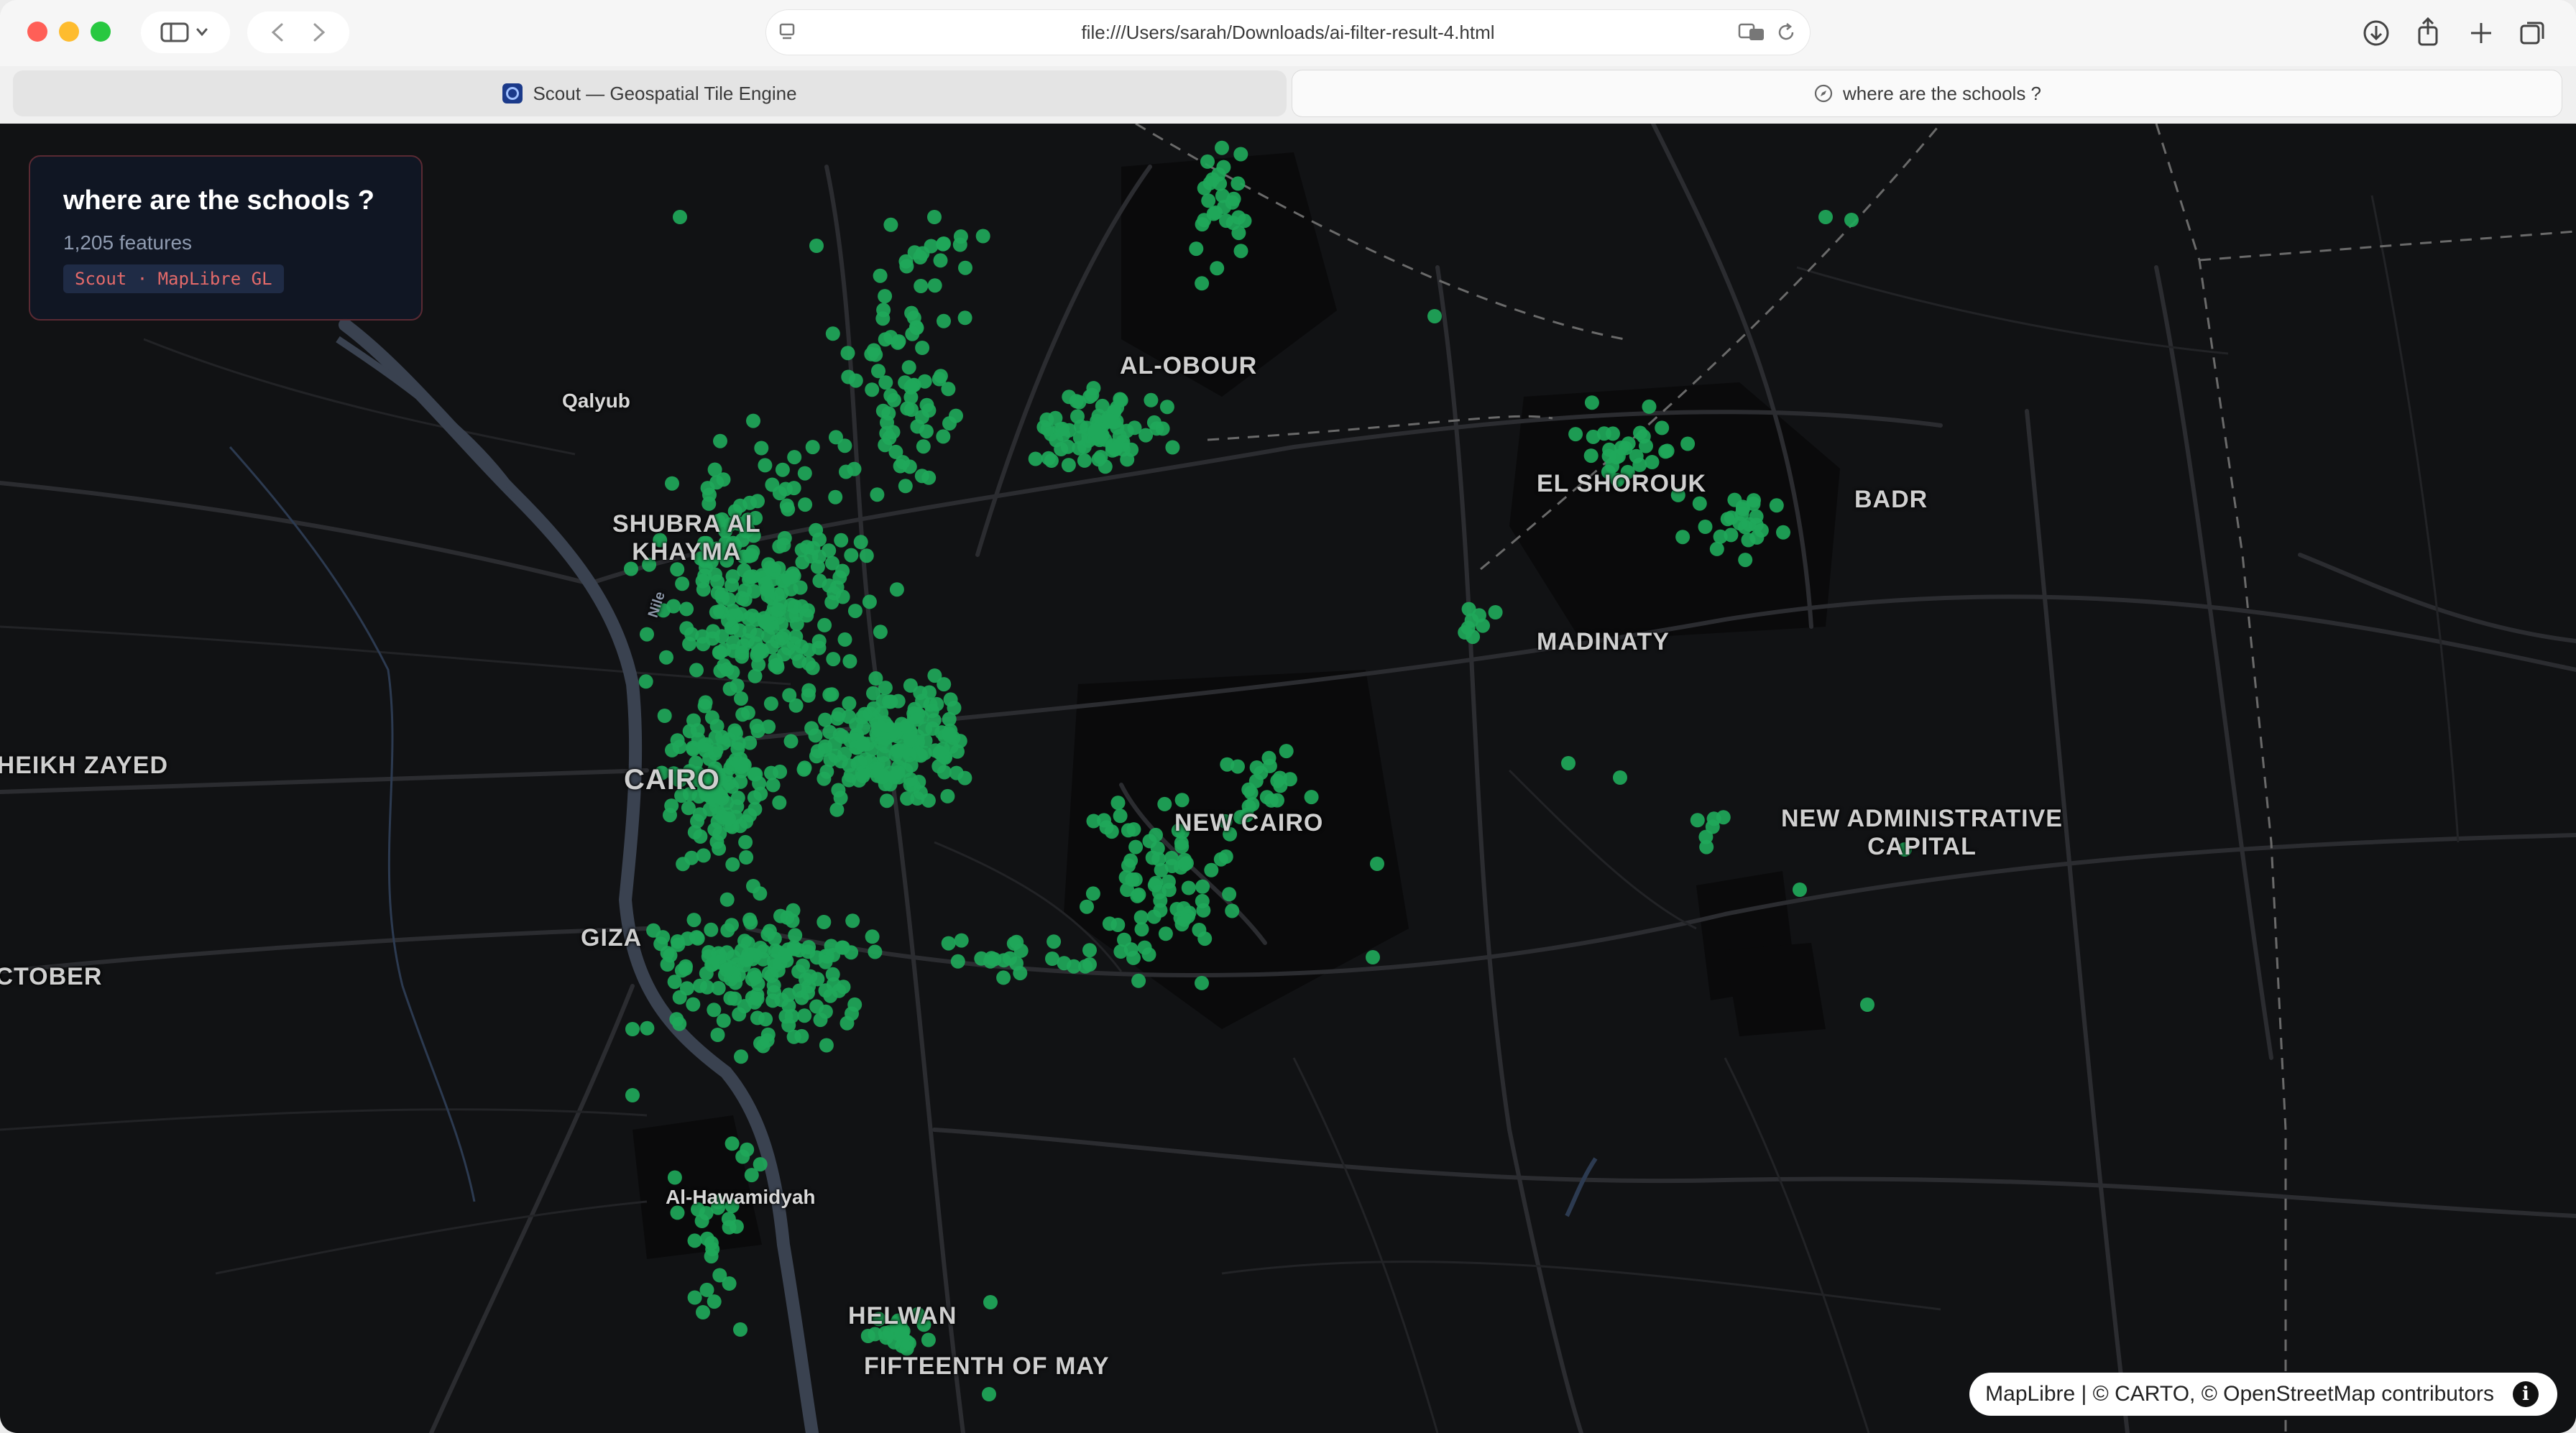 The image size is (2576, 1433). What do you see at coordinates (2428, 31) in the screenshot?
I see `share-icon` at bounding box center [2428, 31].